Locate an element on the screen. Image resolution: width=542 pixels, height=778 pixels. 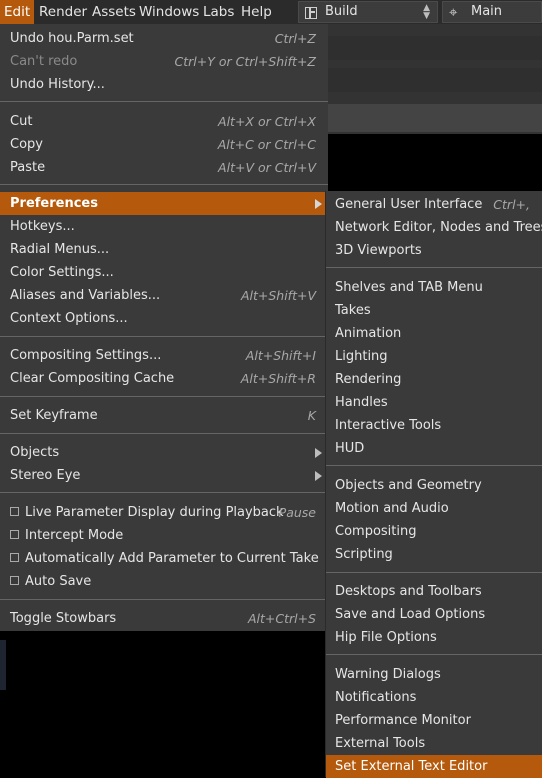
aliases-variables-item: Aliases and Variables... Alt+Shift+V is located at coordinates (164, 295).